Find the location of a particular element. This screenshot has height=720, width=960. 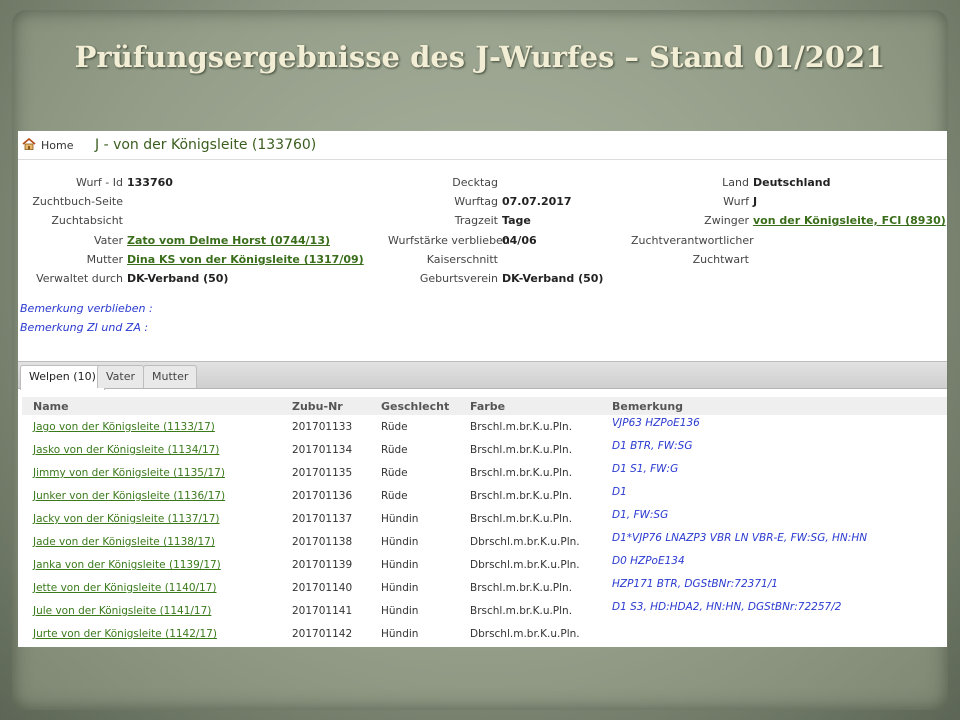

puppy-link: Jule von der Königsleite (1141/17) is located at coordinates (122, 611).